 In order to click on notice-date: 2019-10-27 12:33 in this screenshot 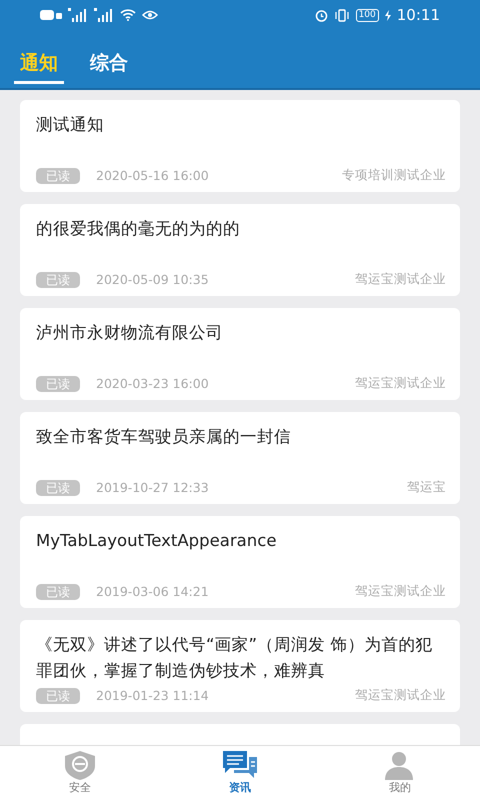, I will do `click(153, 487)`.